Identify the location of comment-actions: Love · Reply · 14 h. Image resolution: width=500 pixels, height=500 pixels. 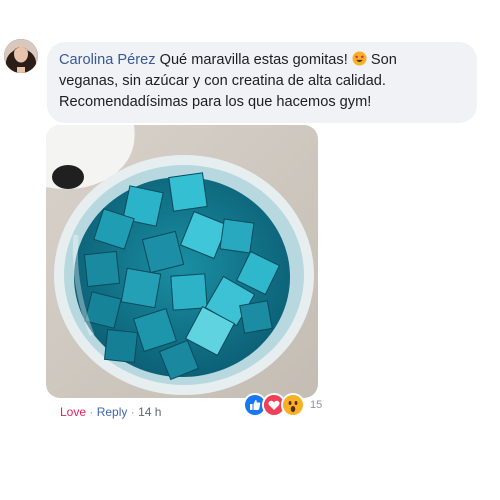
(110, 412).